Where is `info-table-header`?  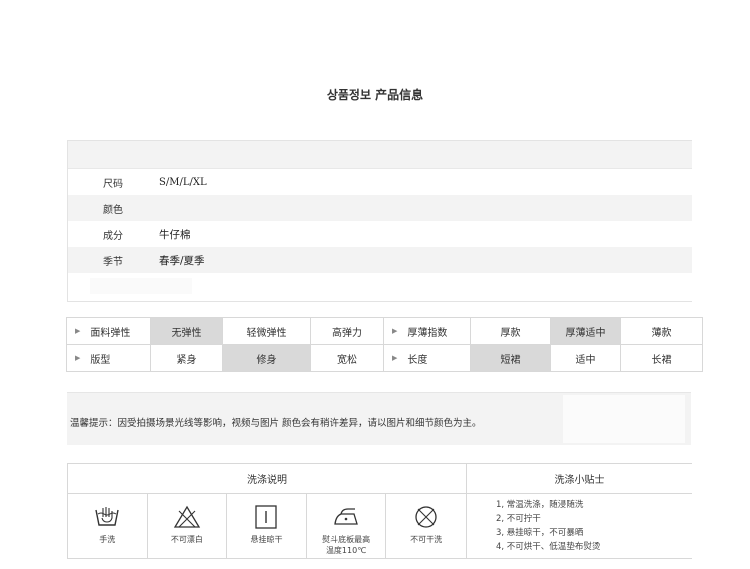
info-table-header is located at coordinates (380, 155).